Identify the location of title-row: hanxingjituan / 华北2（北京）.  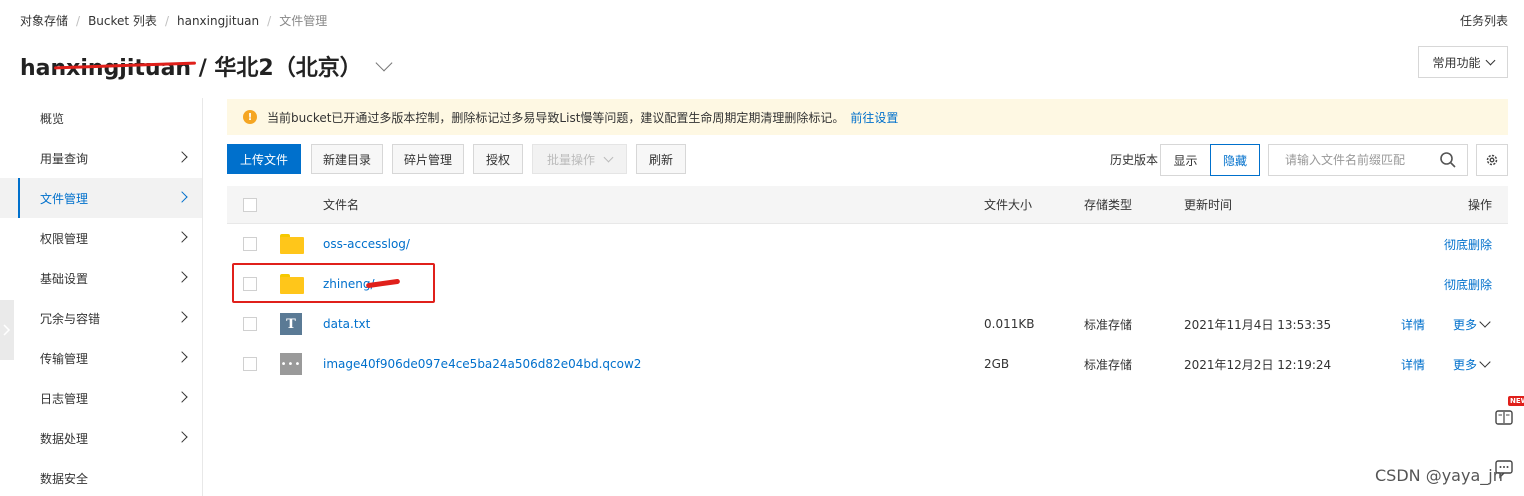
(206, 66).